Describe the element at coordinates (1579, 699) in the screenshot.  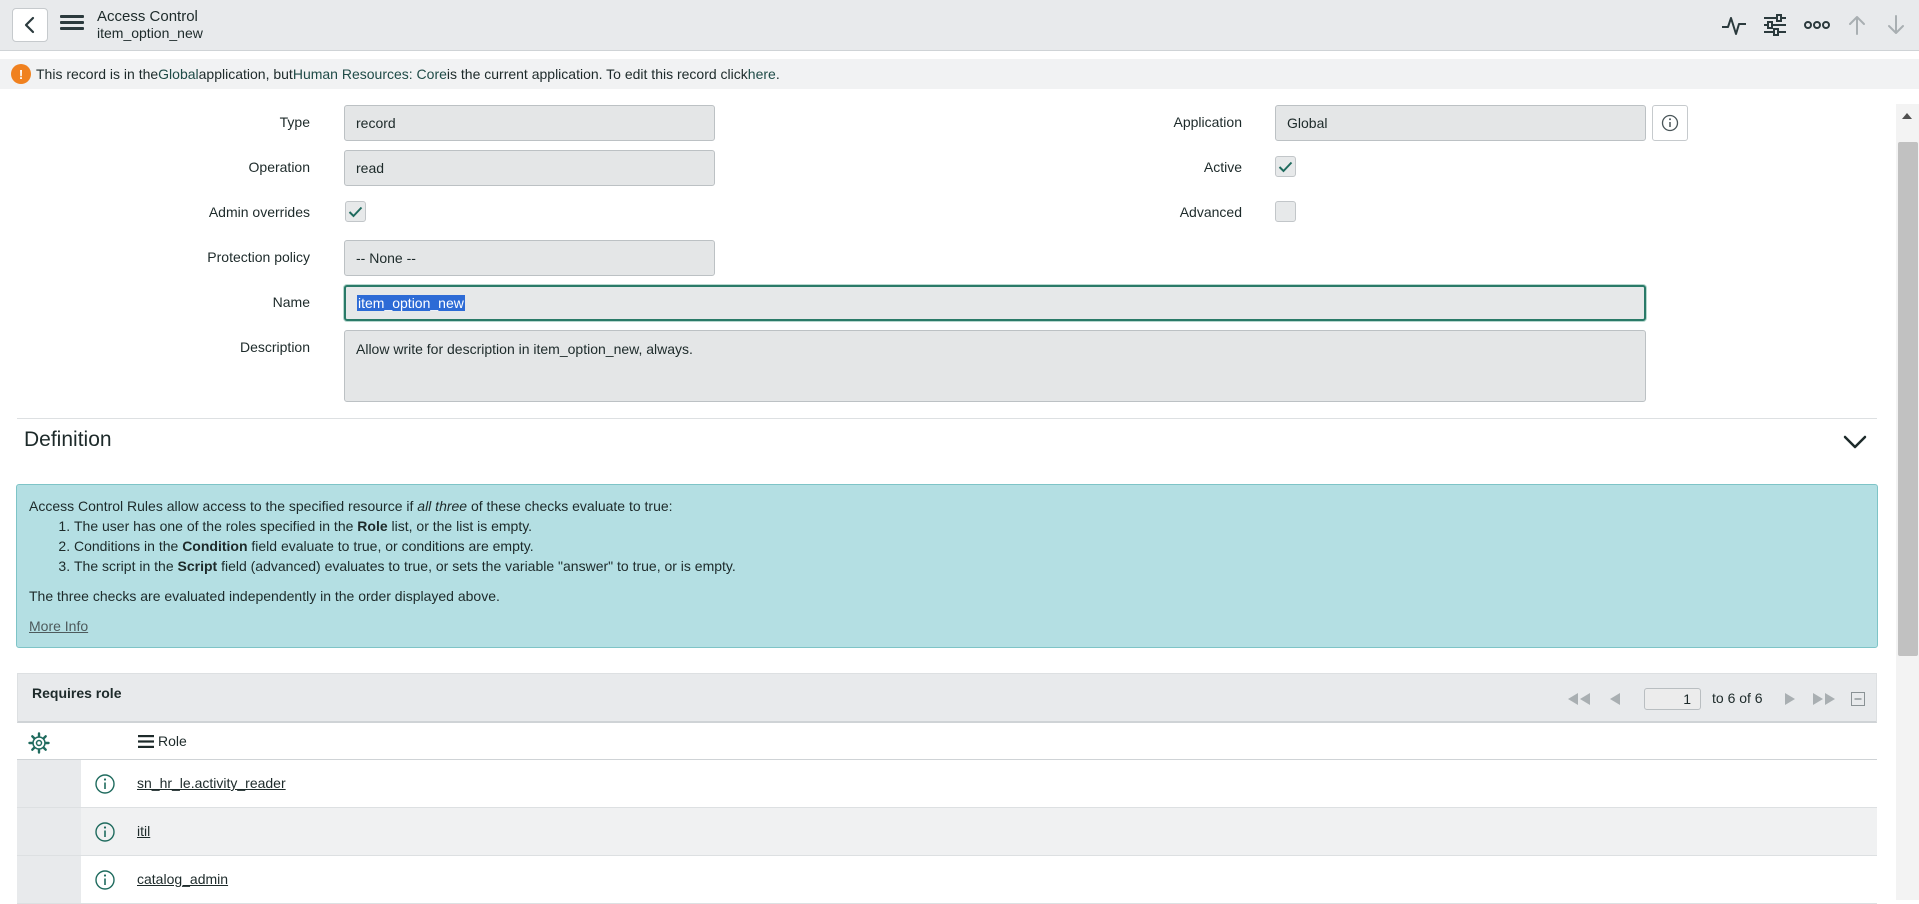
I see `first-page-icon` at that location.